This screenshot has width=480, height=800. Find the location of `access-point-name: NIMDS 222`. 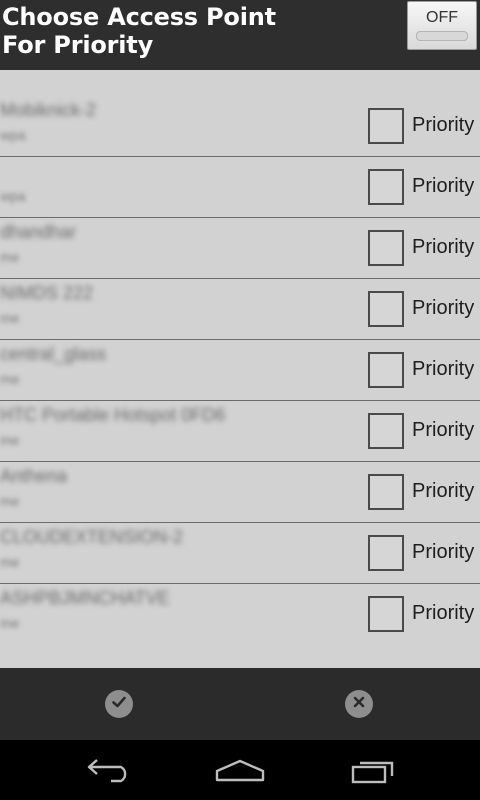

access-point-name: NIMDS 222 is located at coordinates (47, 293).